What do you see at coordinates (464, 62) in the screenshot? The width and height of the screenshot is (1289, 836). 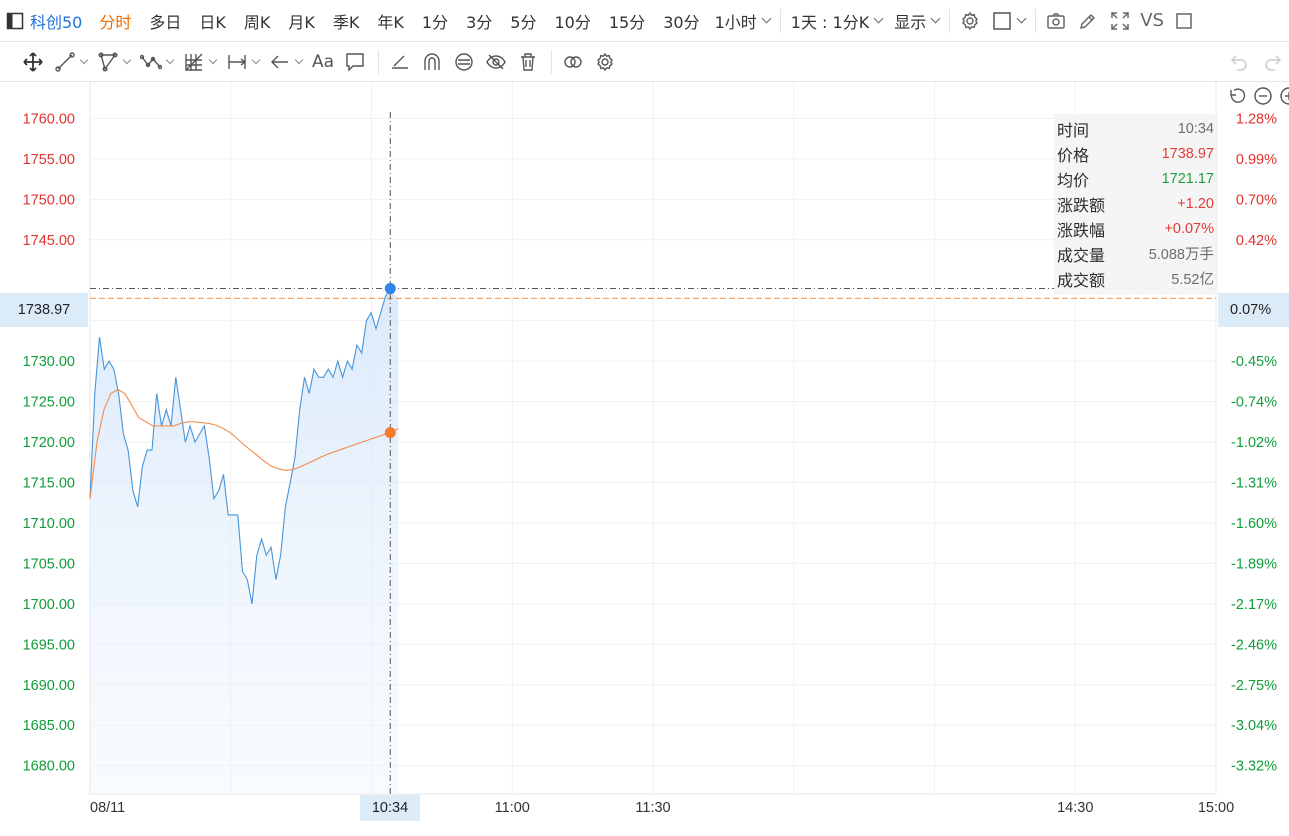 I see `sync-tool` at bounding box center [464, 62].